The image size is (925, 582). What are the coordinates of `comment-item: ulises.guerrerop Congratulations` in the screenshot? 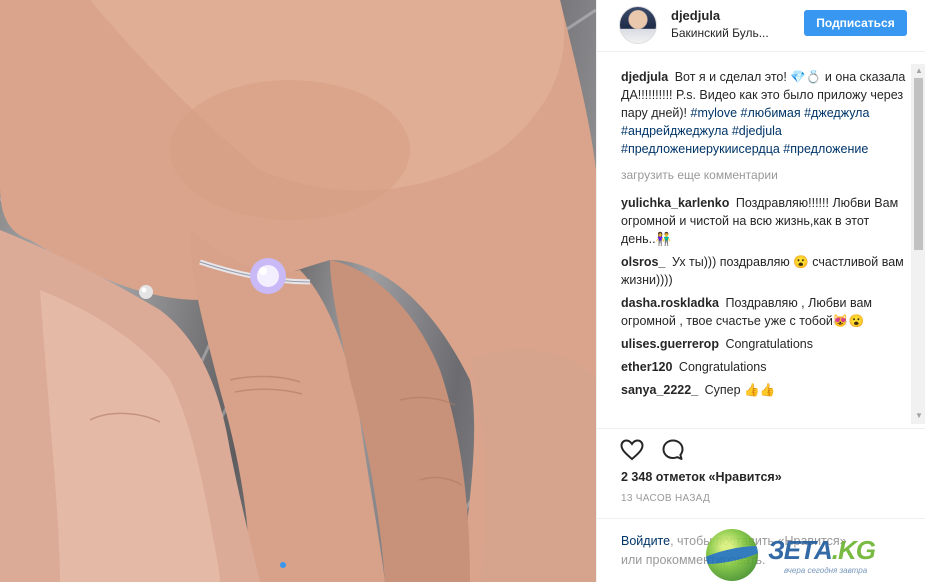 It's located at (764, 344).